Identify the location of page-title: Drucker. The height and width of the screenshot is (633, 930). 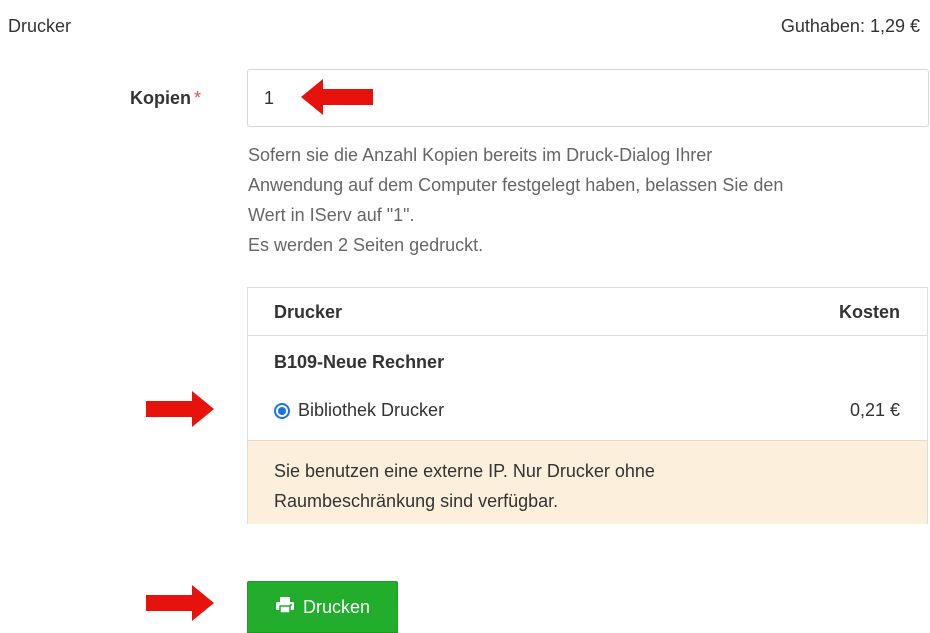
(40, 26).